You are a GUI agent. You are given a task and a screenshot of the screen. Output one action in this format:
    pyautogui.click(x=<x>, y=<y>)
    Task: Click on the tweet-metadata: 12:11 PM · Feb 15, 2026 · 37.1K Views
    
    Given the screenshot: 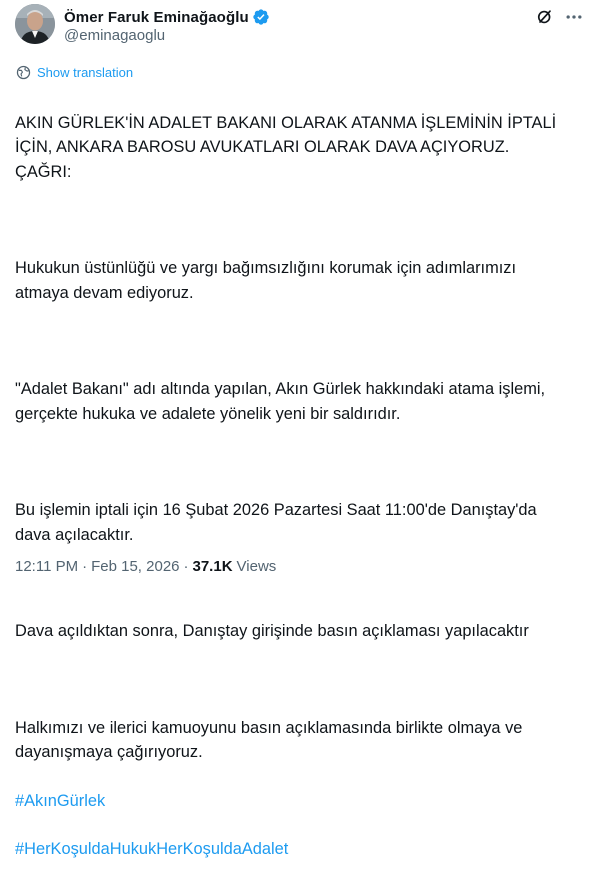 What is the action you would take?
    pyautogui.click(x=145, y=566)
    